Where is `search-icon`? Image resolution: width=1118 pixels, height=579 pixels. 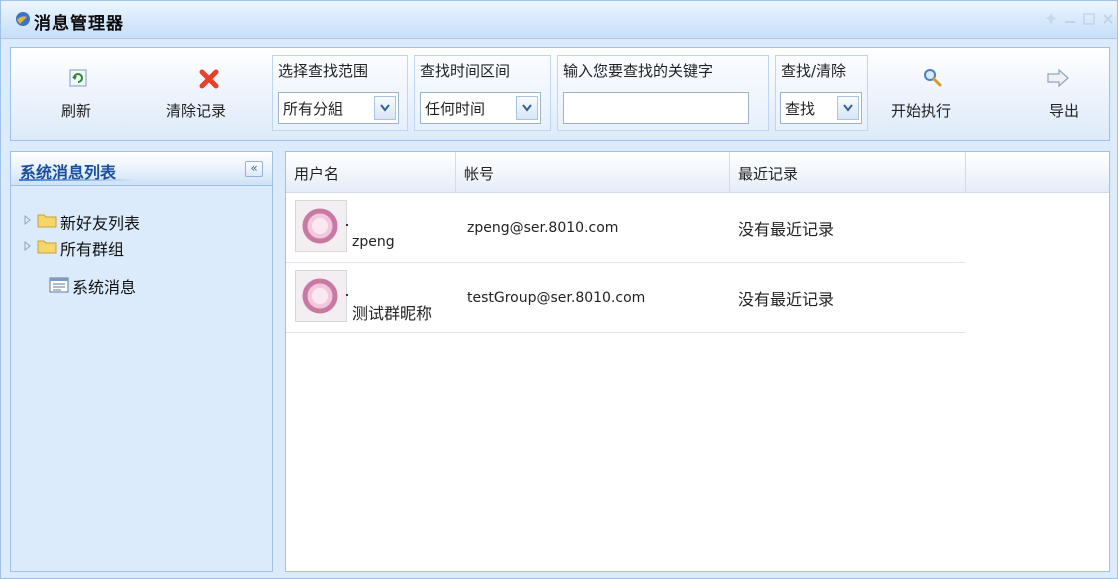 search-icon is located at coordinates (933, 78).